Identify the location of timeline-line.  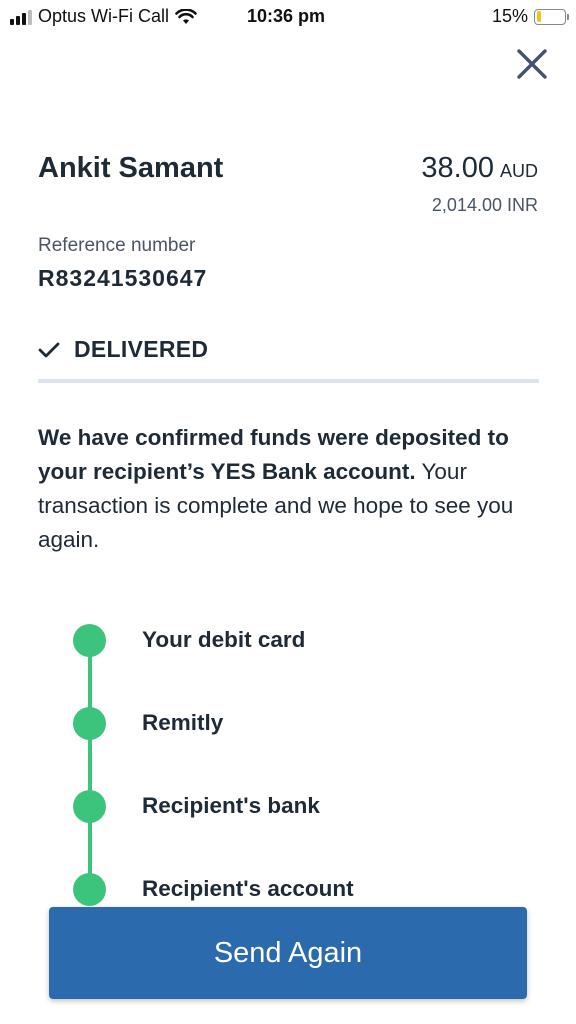
(90, 765).